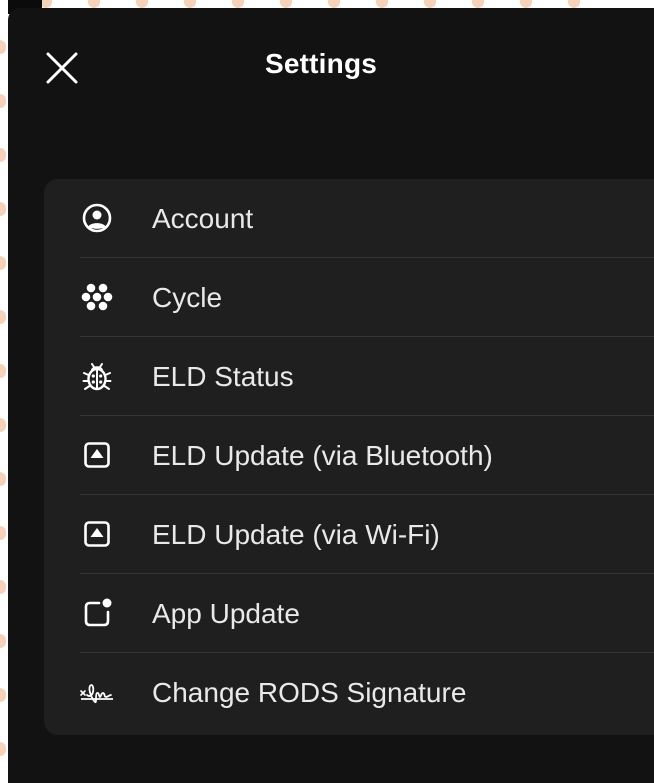  Describe the element at coordinates (187, 297) in the screenshot. I see `settings-item-label: Cycle` at that location.